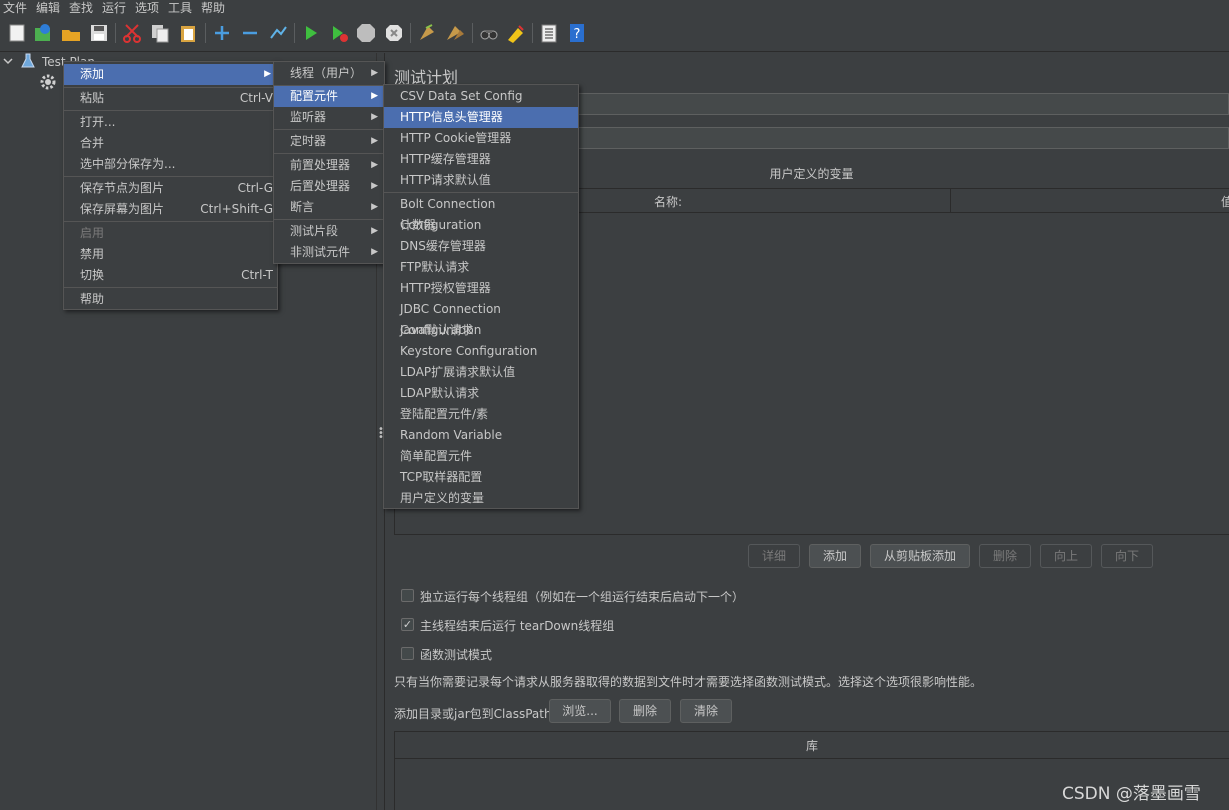 The image size is (1229, 810). Describe the element at coordinates (170, 233) in the screenshot. I see `context-menu-enable: 启用` at that location.